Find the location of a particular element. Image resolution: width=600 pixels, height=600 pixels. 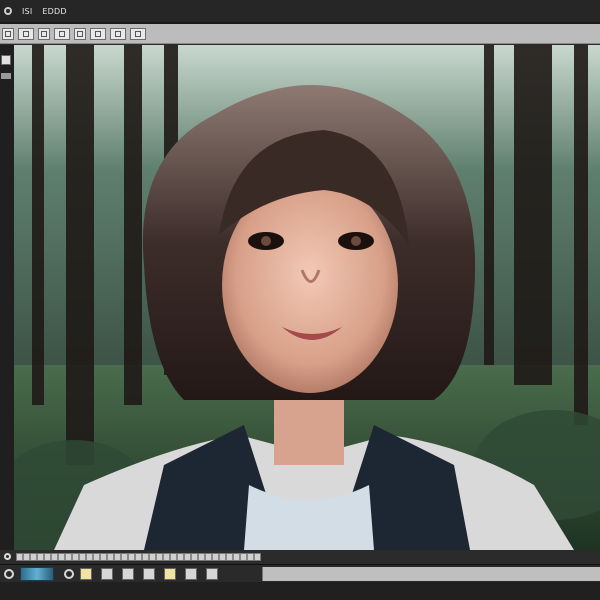

export-icon is located at coordinates (128, 574).